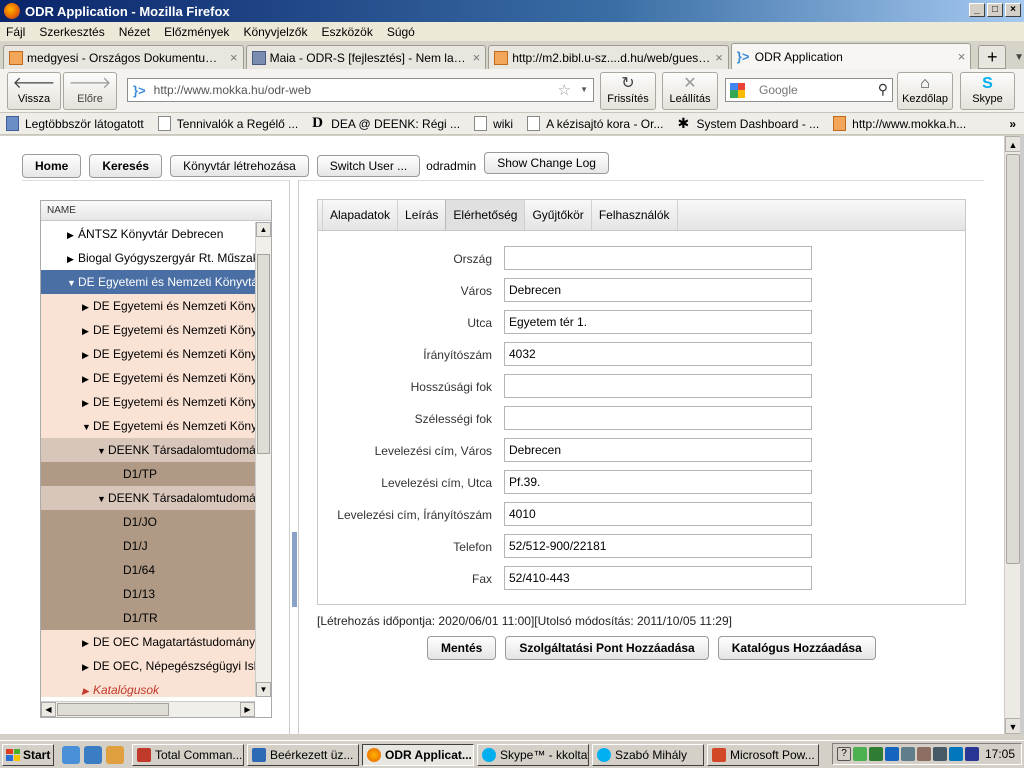 This screenshot has height=768, width=1024. Describe the element at coordinates (422, 215) in the screenshot. I see `tab-description: Leírás` at that location.